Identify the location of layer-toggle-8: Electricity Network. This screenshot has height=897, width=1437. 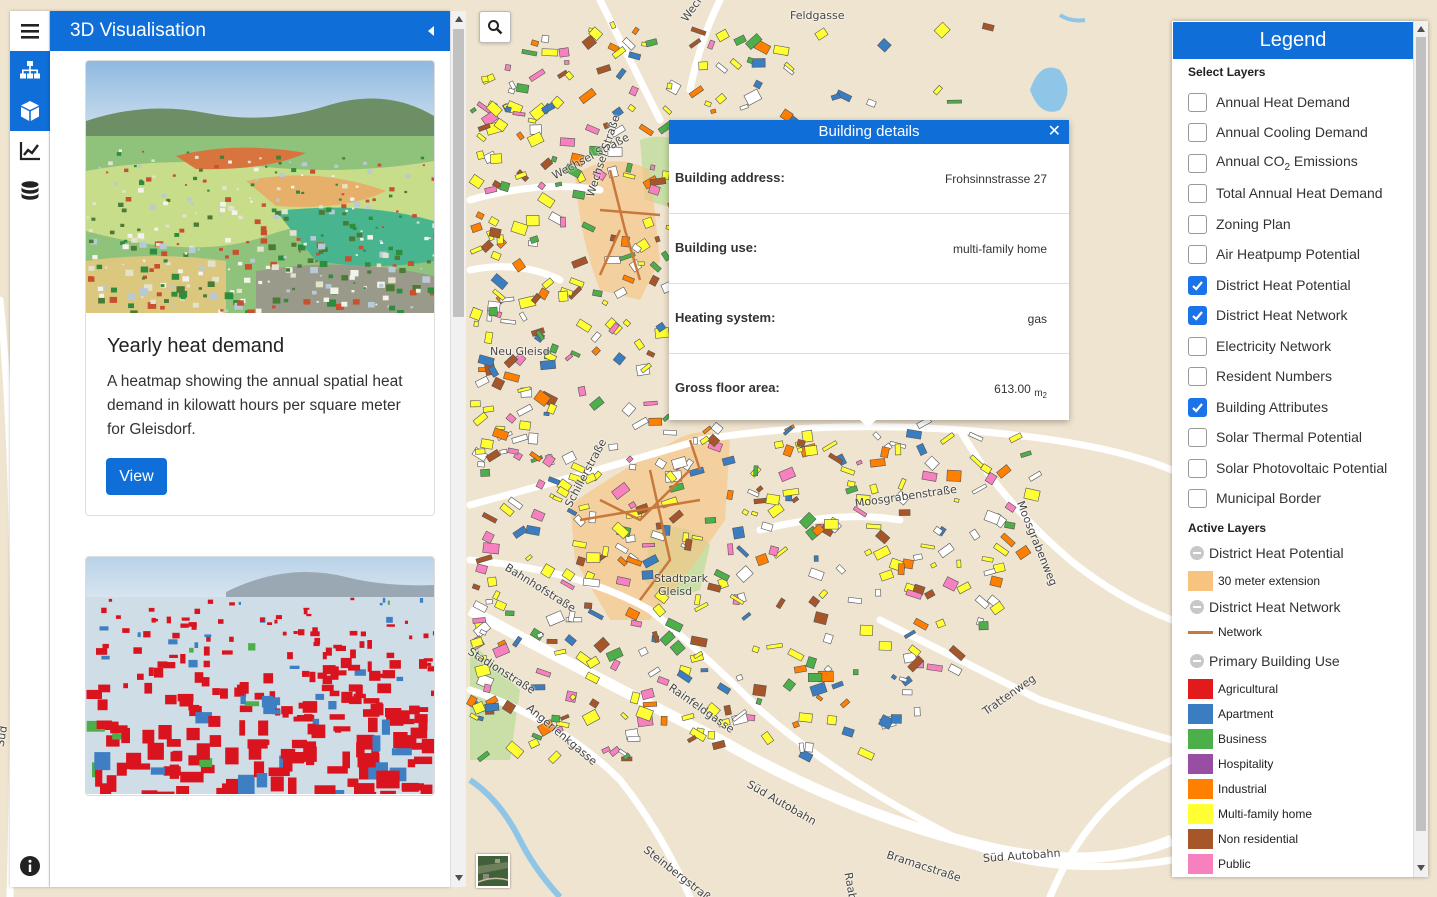
(1259, 346).